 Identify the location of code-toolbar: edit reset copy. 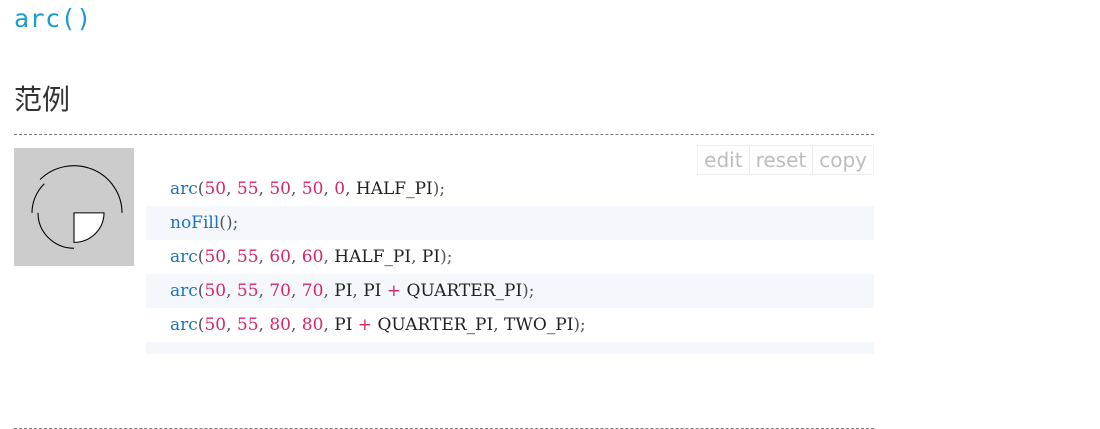
(785, 160).